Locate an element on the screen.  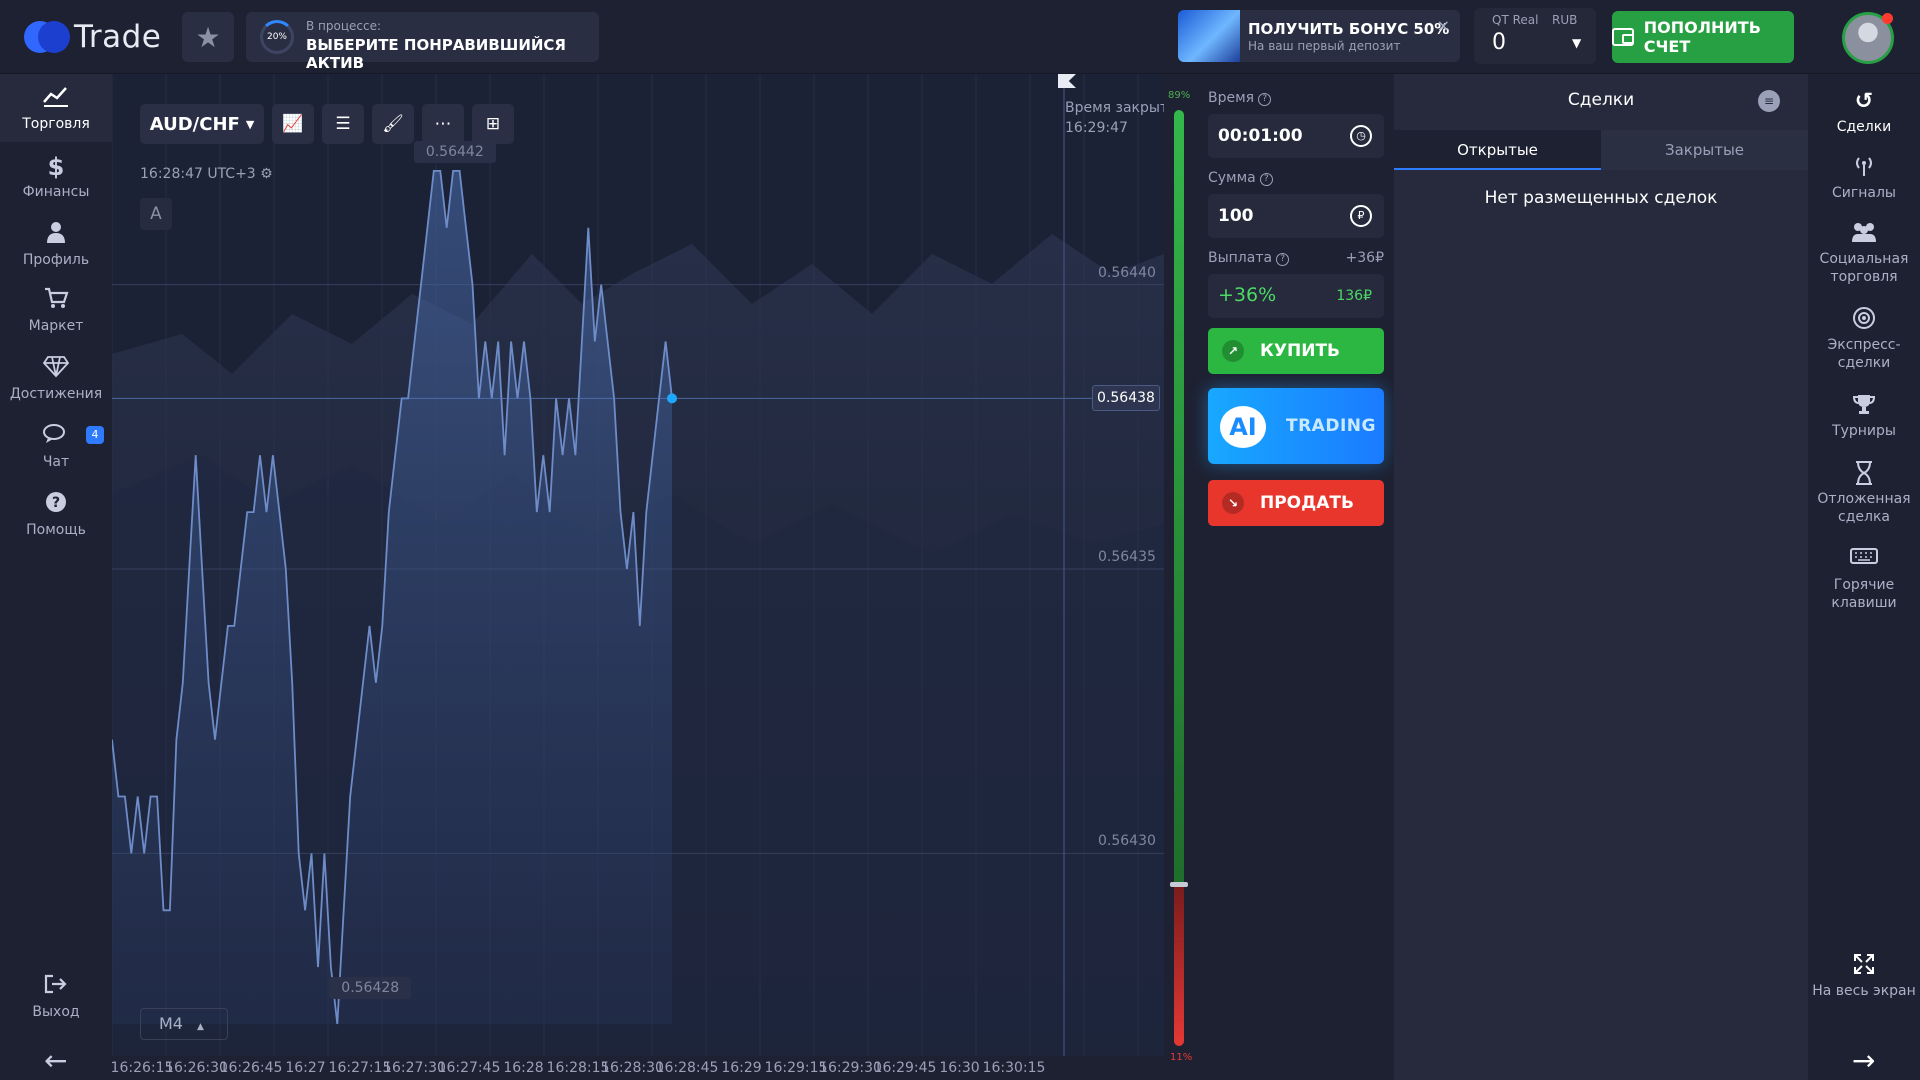
sidebar-item-finance: $ Финансы is located at coordinates (56, 176).